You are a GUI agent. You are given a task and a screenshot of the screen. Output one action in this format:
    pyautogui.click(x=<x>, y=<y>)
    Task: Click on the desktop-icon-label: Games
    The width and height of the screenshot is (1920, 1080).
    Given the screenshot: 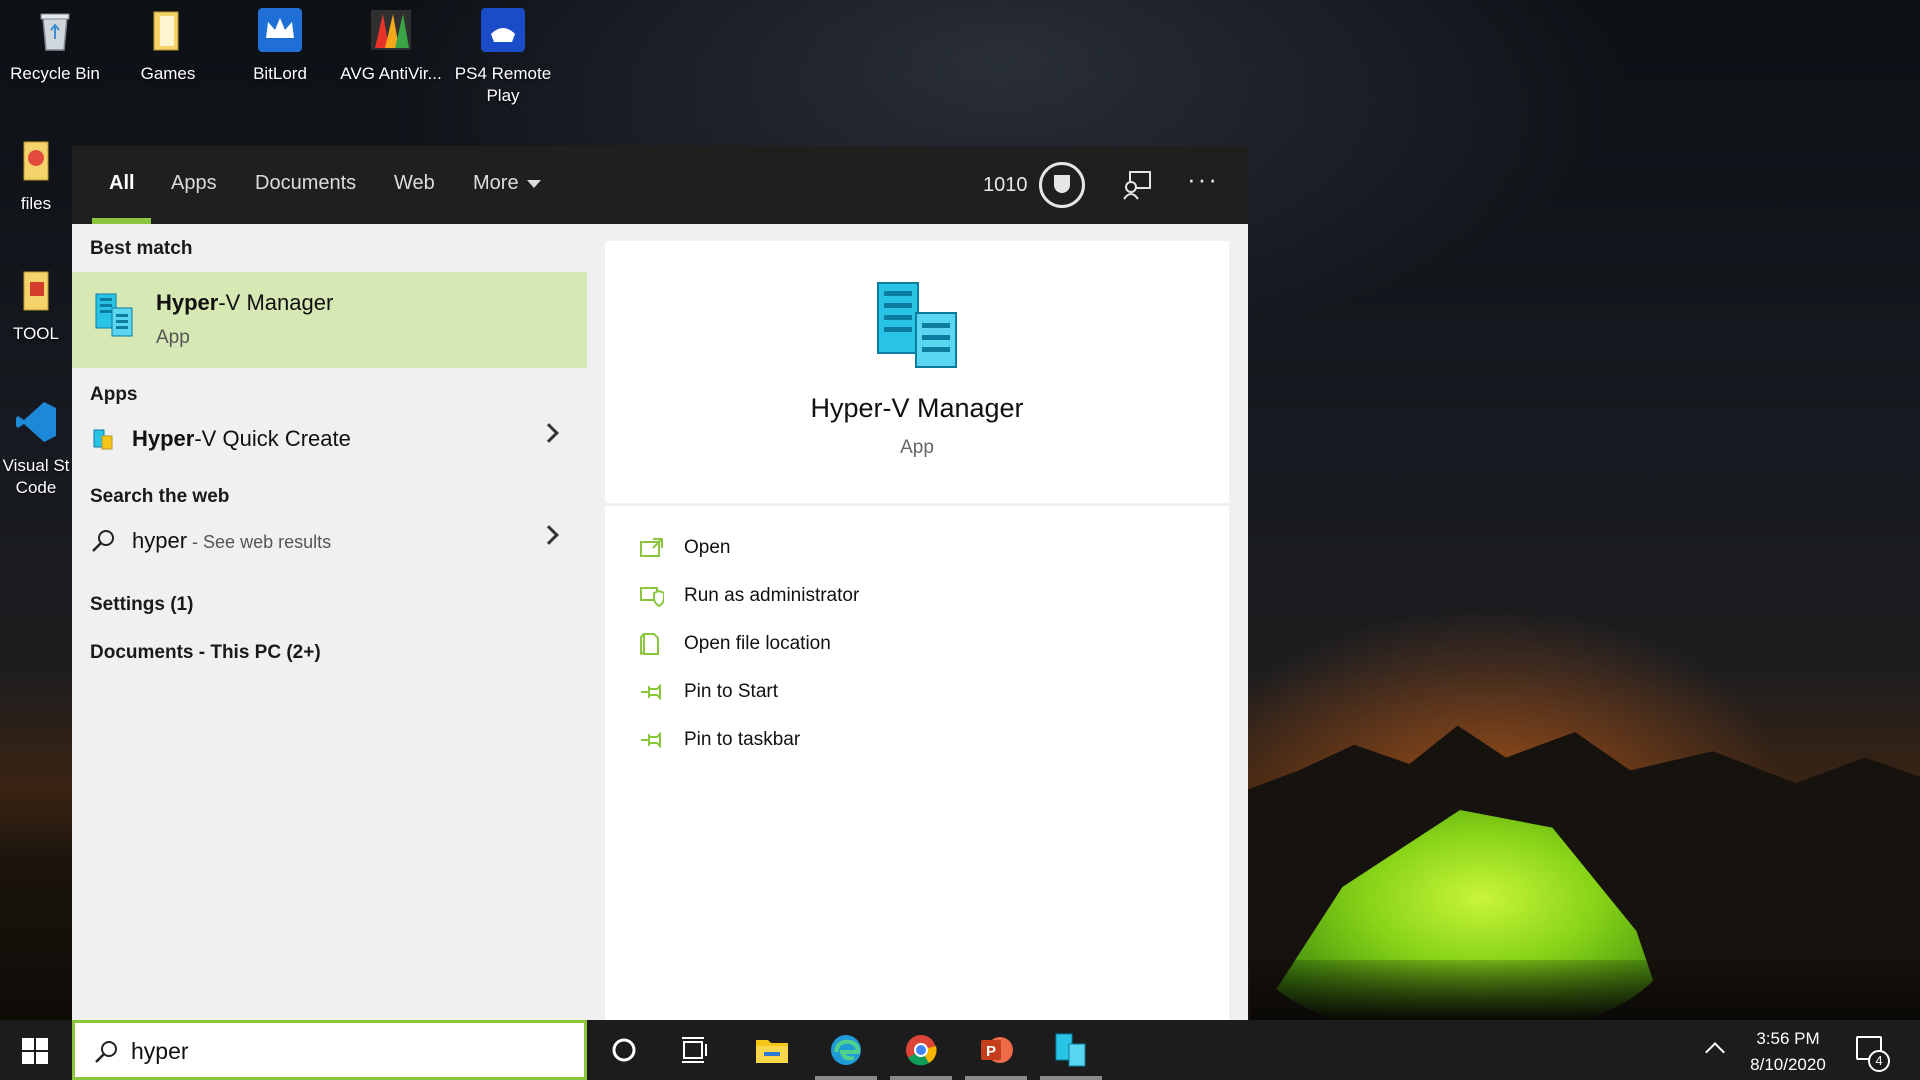 What is the action you would take?
    pyautogui.click(x=168, y=74)
    